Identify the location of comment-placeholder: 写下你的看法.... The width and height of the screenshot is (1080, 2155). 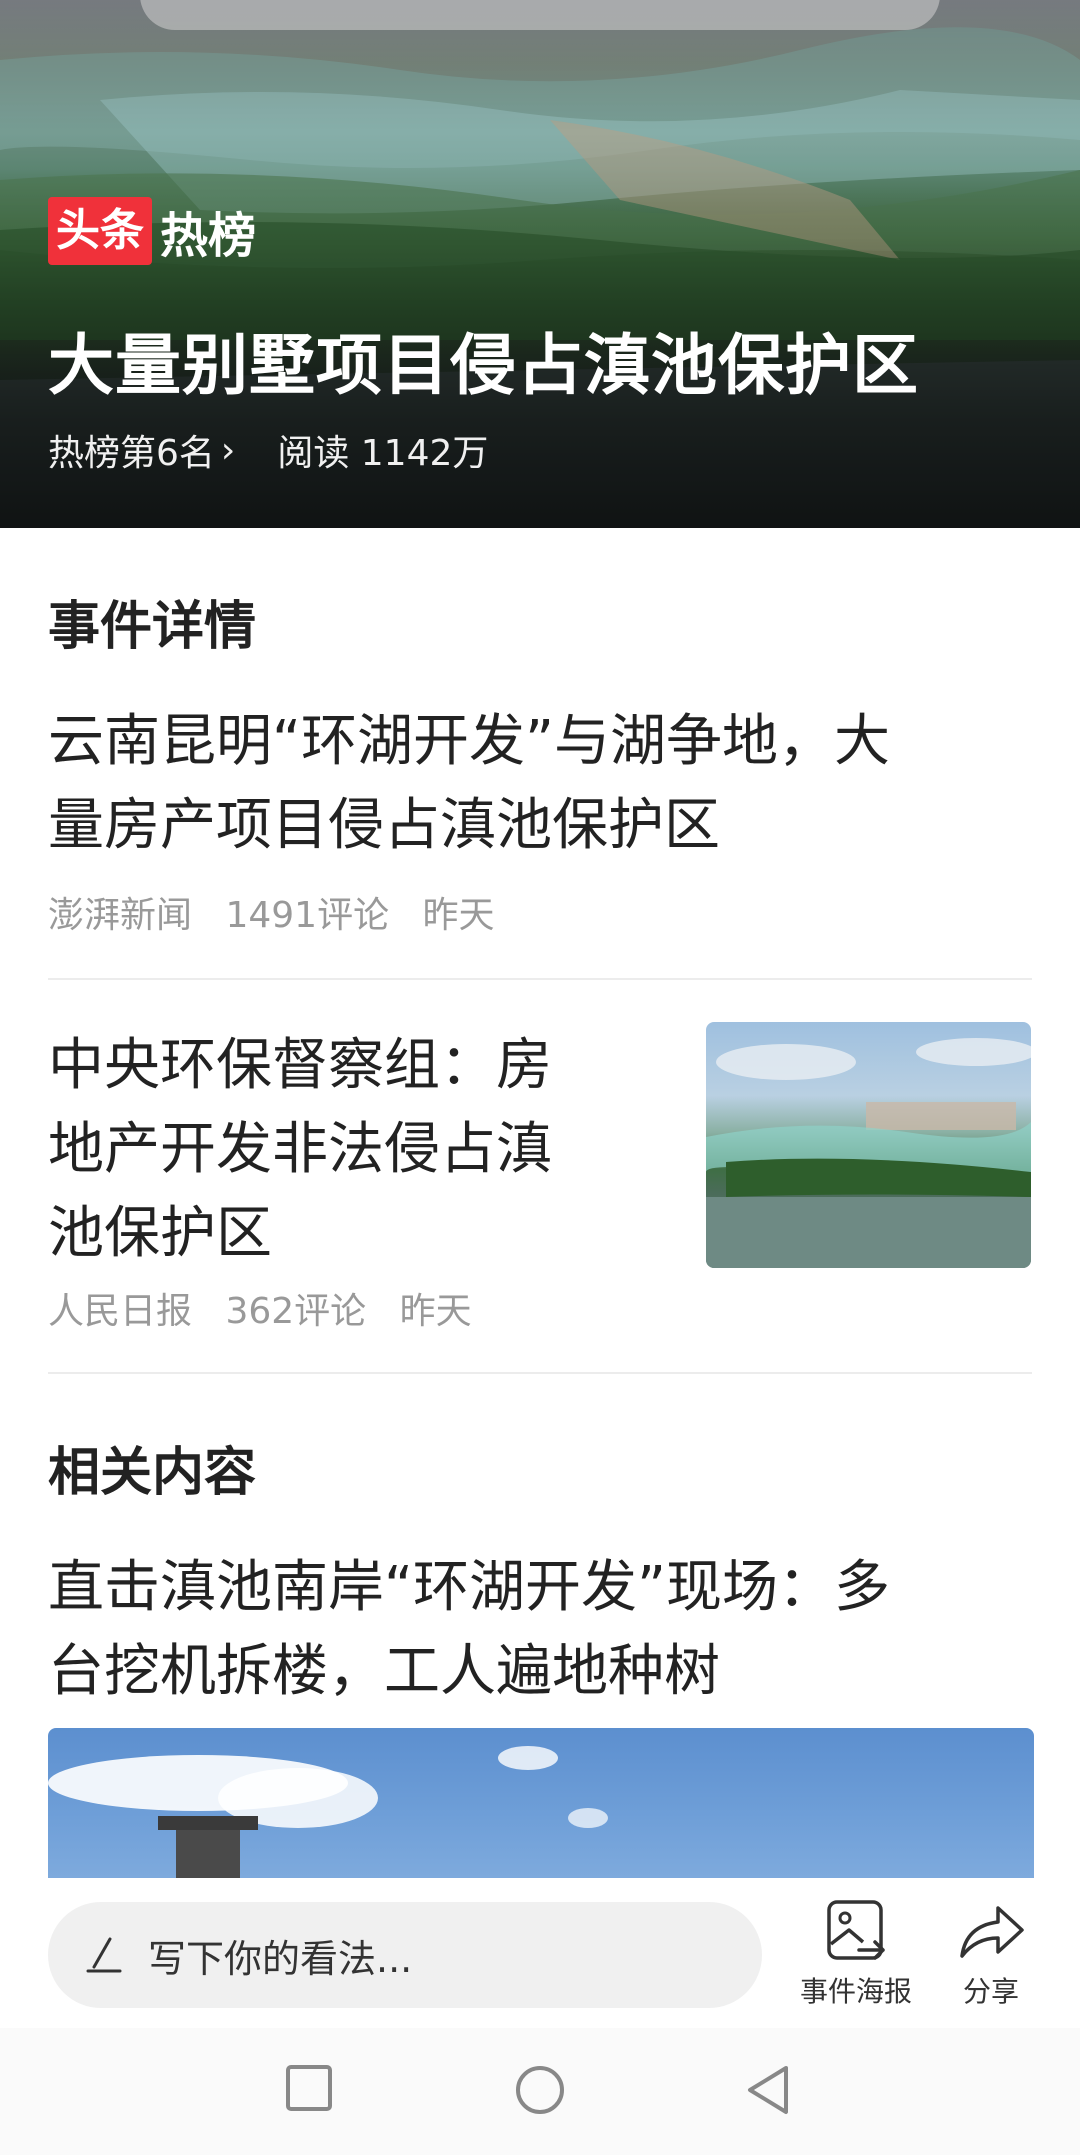
(280, 1958).